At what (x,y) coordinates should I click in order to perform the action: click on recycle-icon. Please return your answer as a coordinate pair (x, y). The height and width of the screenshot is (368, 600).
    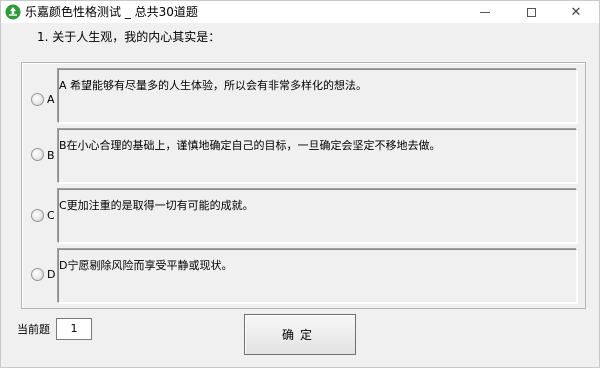
    Looking at the image, I should click on (13, 12).